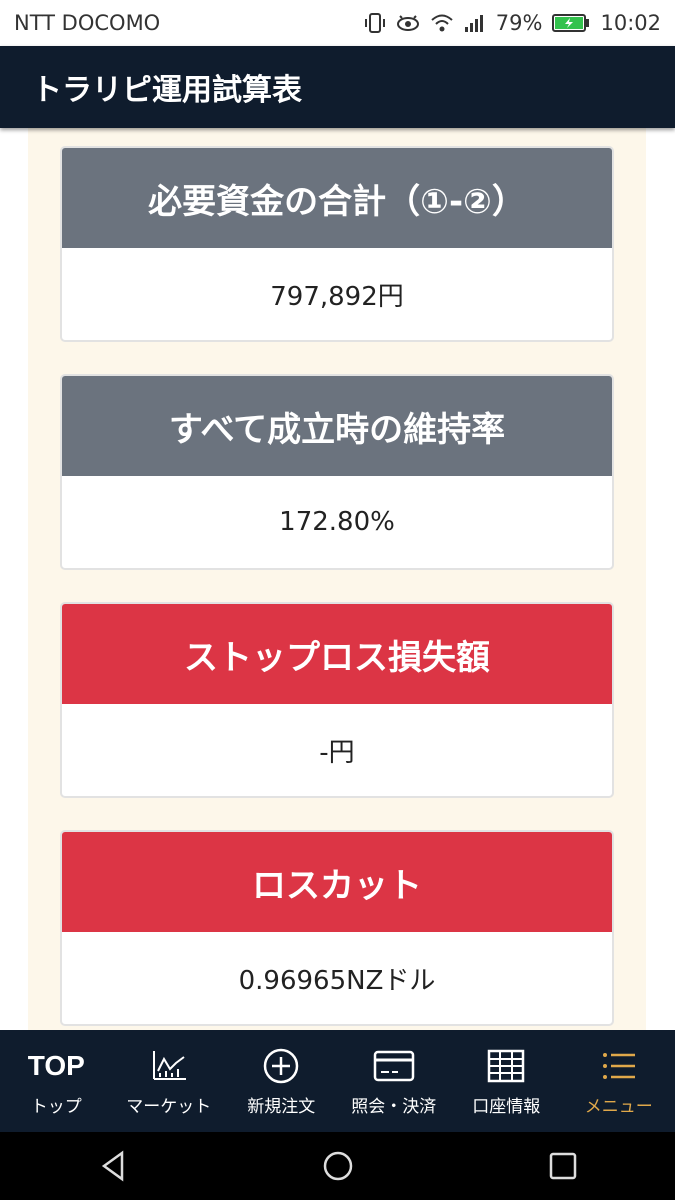 Image resolution: width=675 pixels, height=1200 pixels. I want to click on app-header: トラリピ運用試算表, so click(337, 87).